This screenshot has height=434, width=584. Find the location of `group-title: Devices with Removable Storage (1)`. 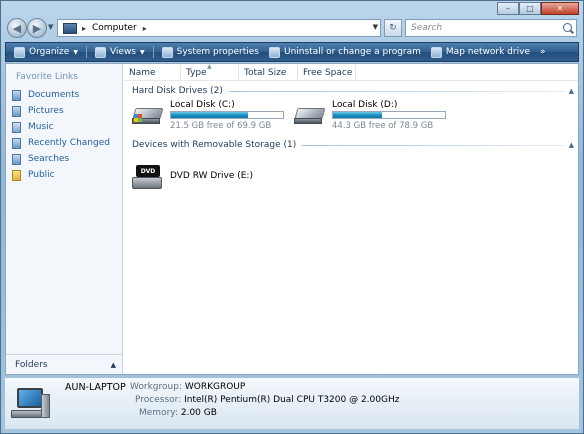

group-title: Devices with Removable Storage (1) is located at coordinates (214, 145).